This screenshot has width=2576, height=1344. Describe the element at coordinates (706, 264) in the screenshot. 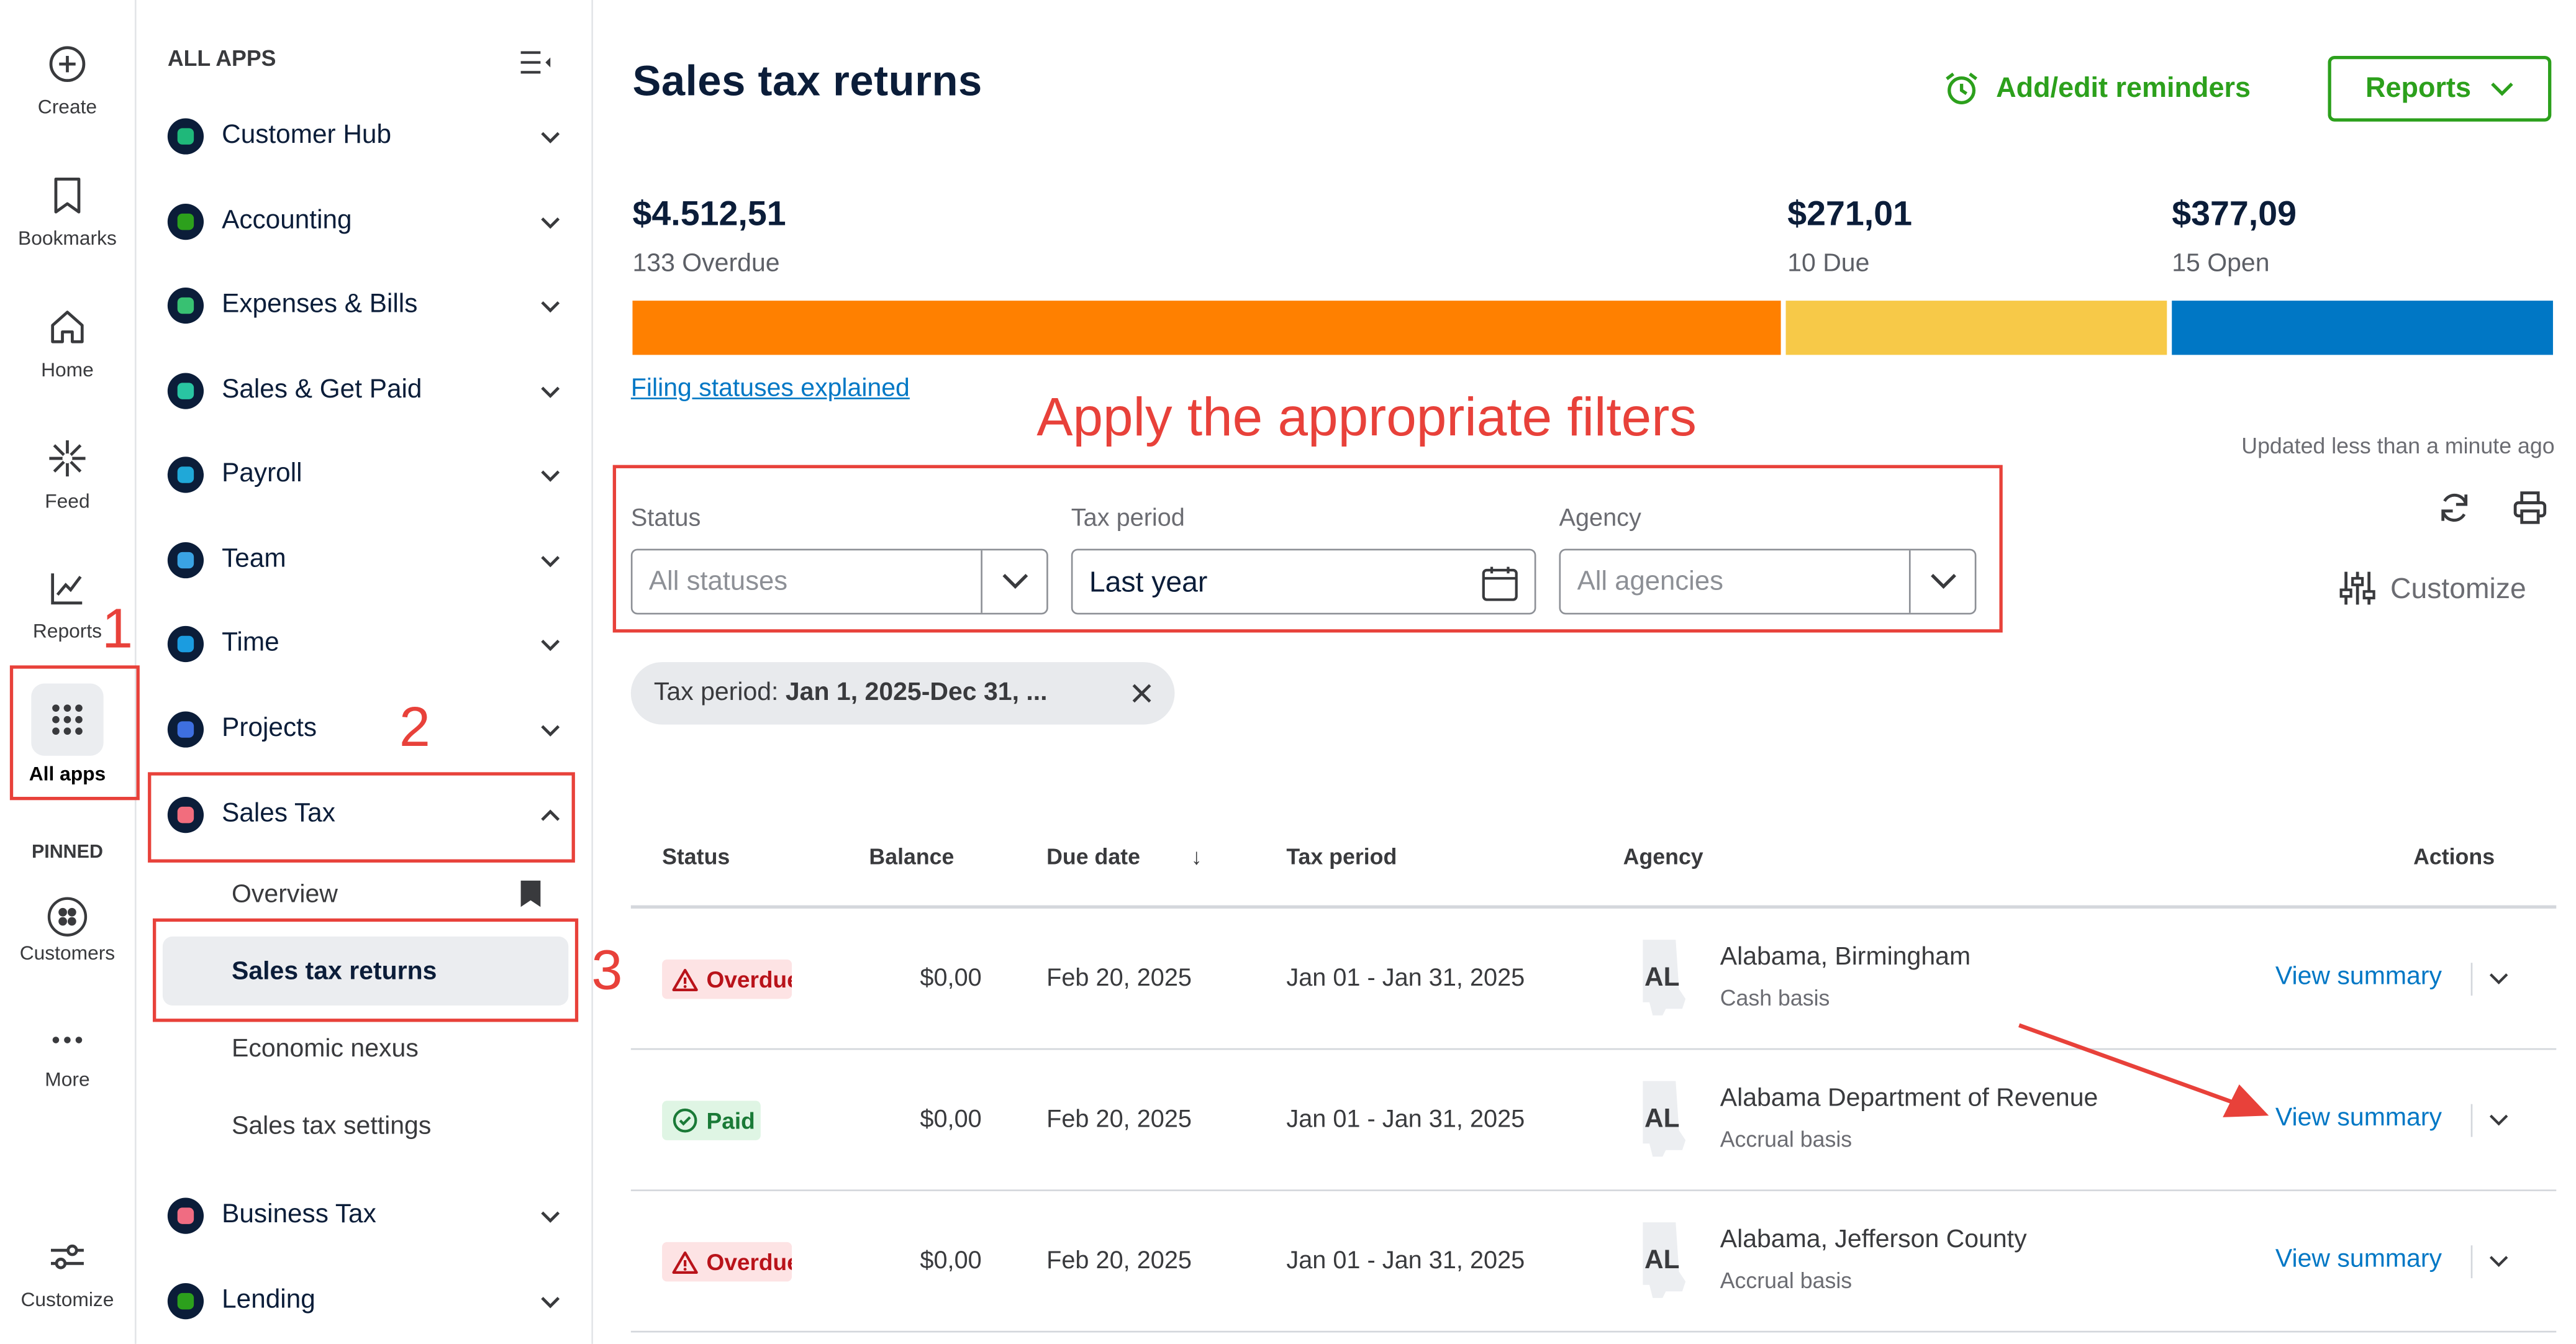

I see `overdue-count: 133 Overdue` at that location.